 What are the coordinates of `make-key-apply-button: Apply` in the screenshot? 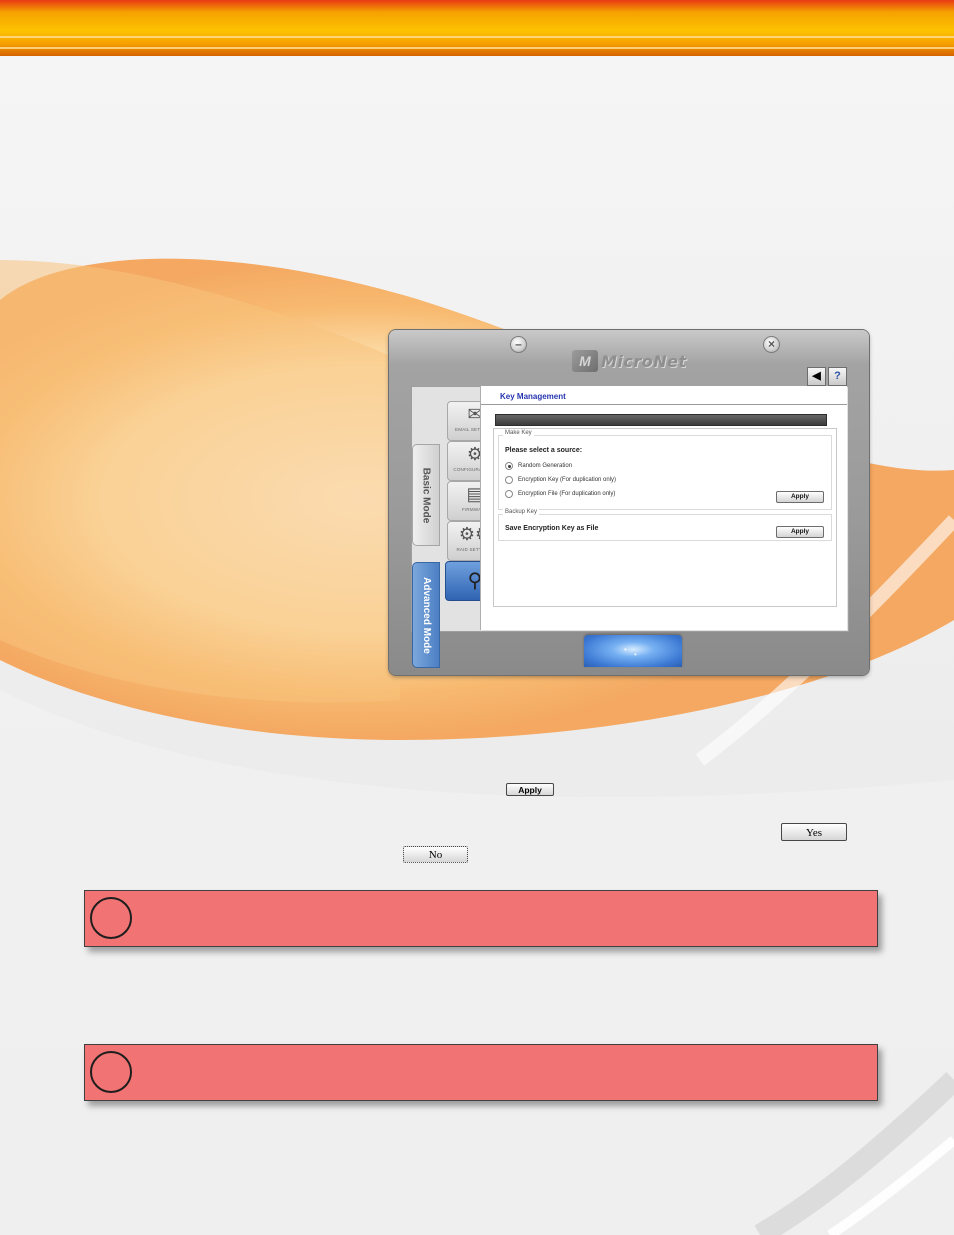 It's located at (800, 497).